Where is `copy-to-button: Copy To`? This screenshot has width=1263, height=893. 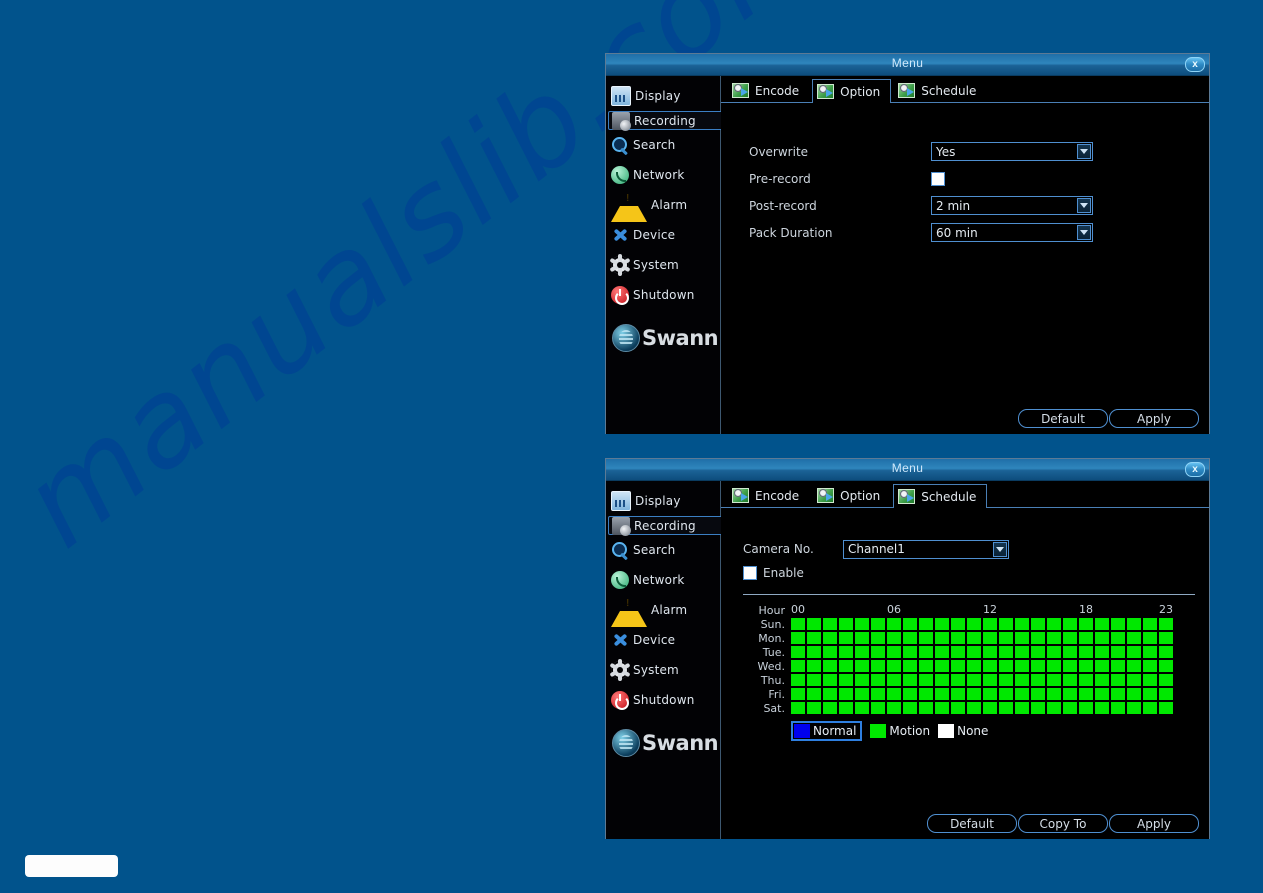
copy-to-button: Copy To is located at coordinates (1063, 823).